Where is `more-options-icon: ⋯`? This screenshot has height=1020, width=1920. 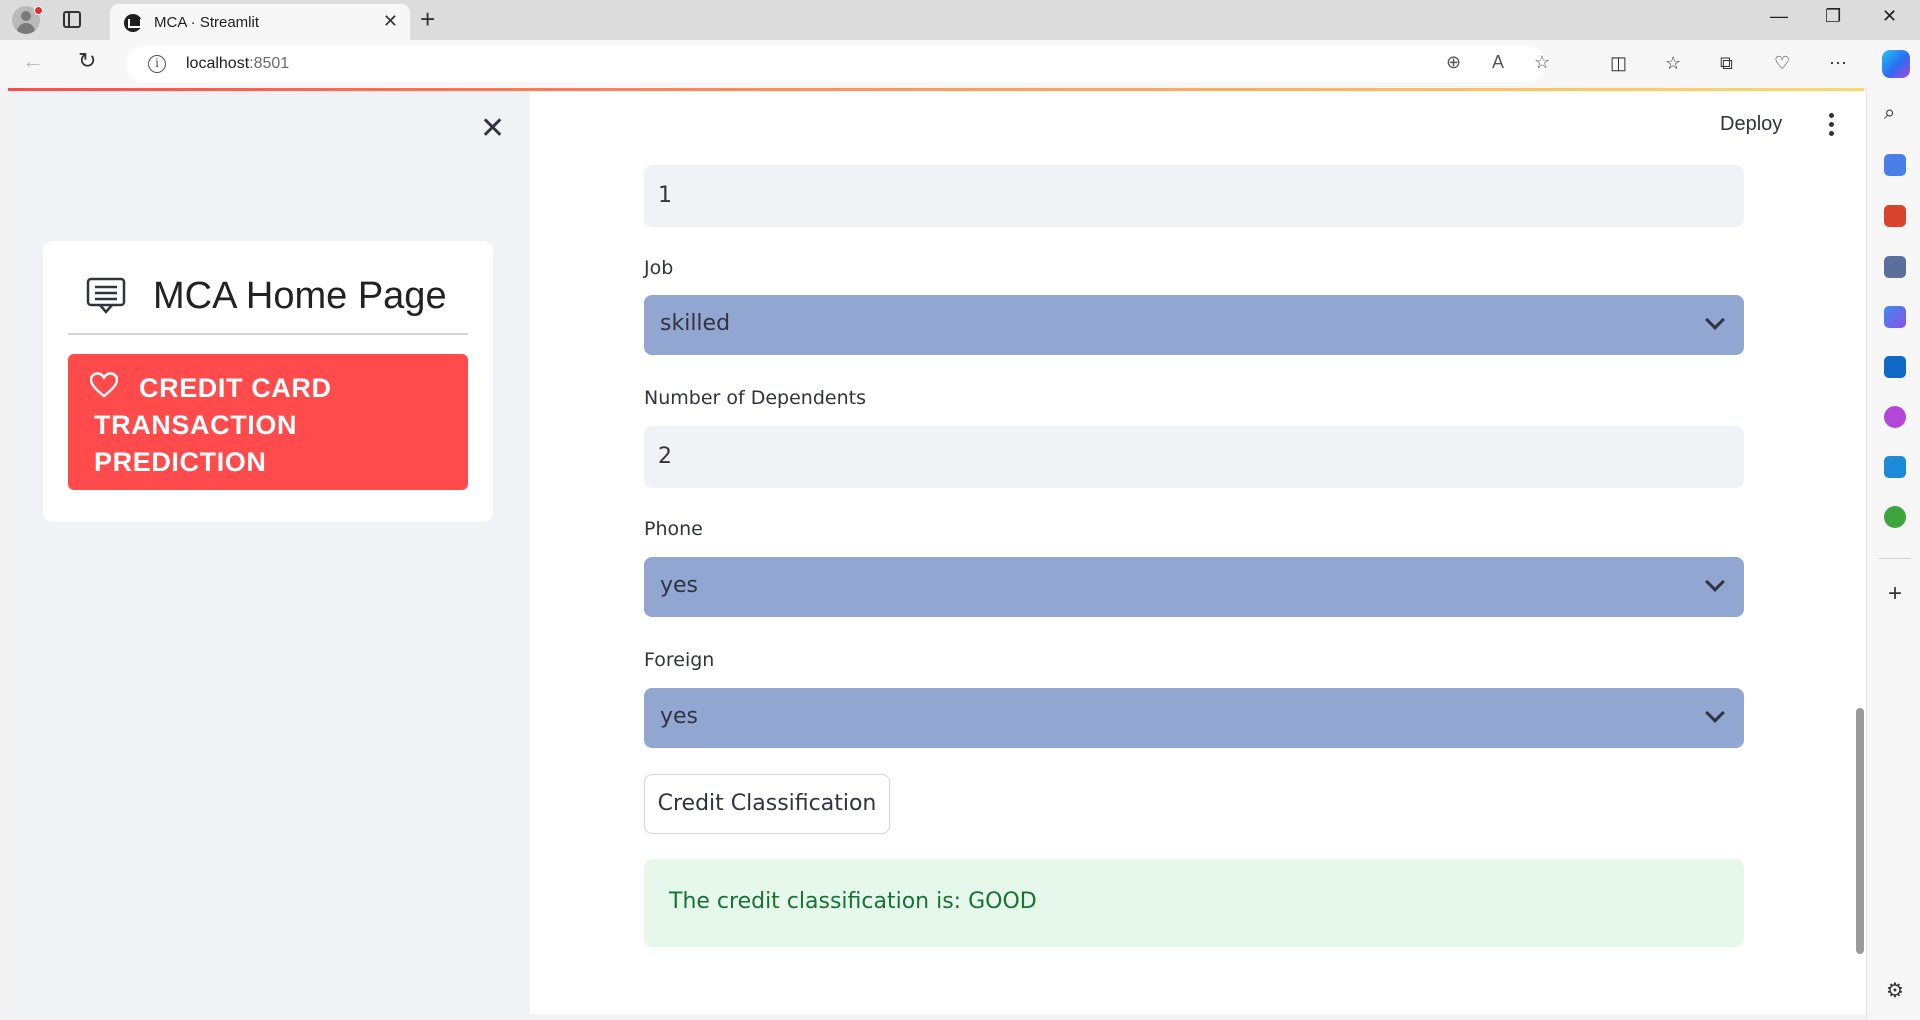
more-options-icon: ⋯ is located at coordinates (1838, 63).